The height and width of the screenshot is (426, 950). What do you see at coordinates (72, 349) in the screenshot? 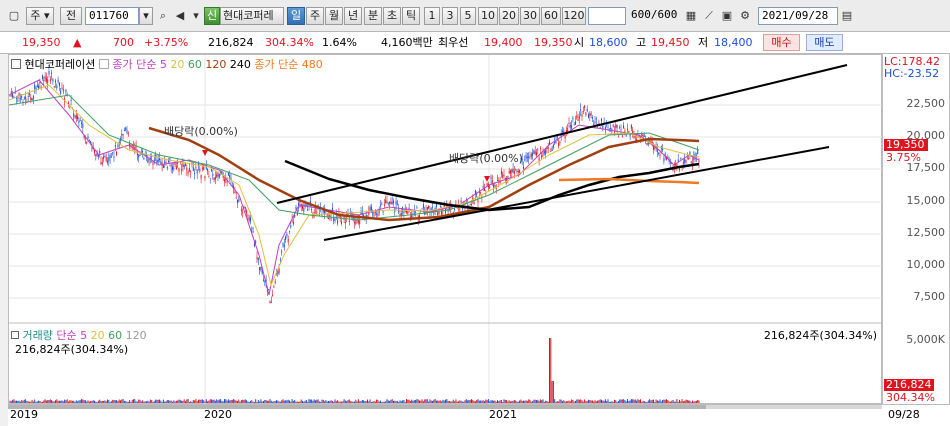
I see `volume-left-value: 216,824주(304.34%)` at bounding box center [72, 349].